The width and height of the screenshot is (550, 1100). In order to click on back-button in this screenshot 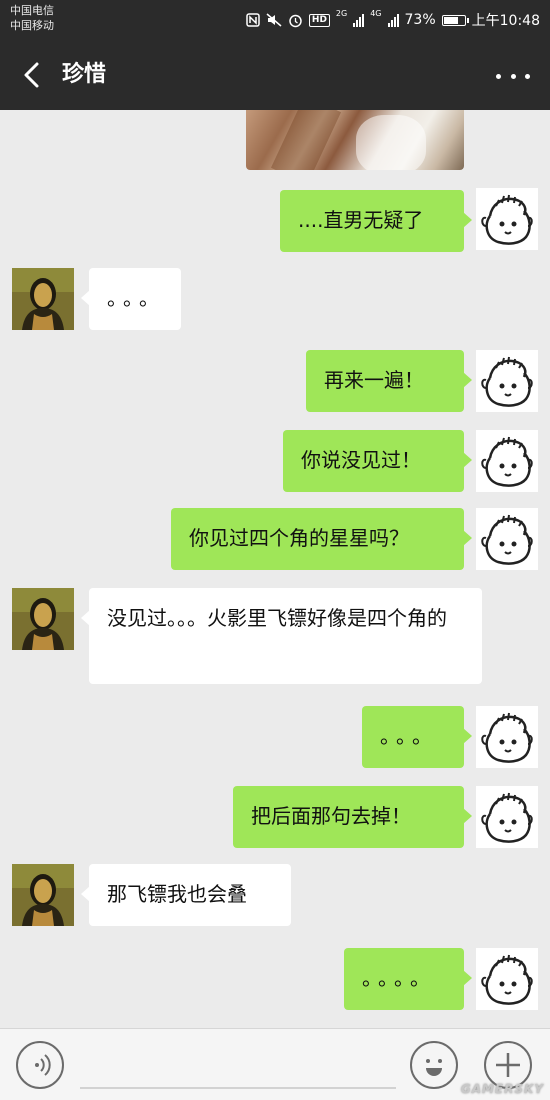, I will do `click(33, 75)`.